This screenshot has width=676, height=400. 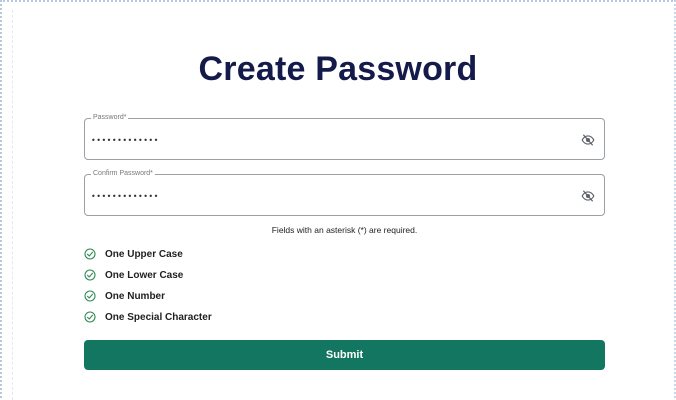 I want to click on password-field: Password*, so click(x=344, y=136).